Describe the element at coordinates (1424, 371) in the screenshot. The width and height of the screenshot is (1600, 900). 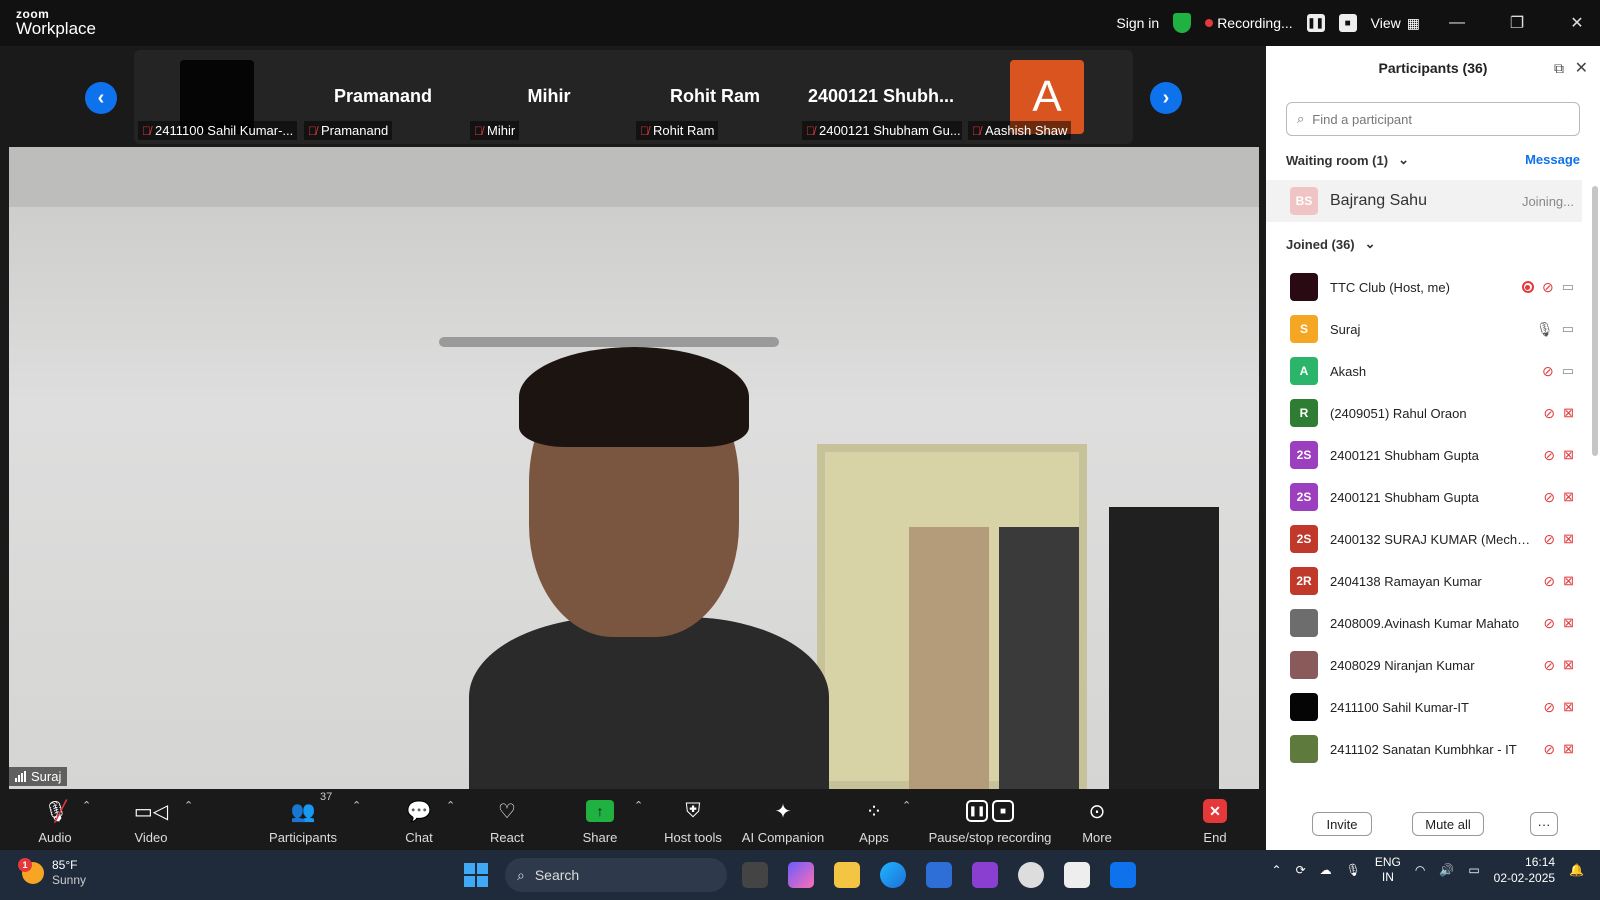
I see `participant-row: A Akash ⊘ ▭` at that location.